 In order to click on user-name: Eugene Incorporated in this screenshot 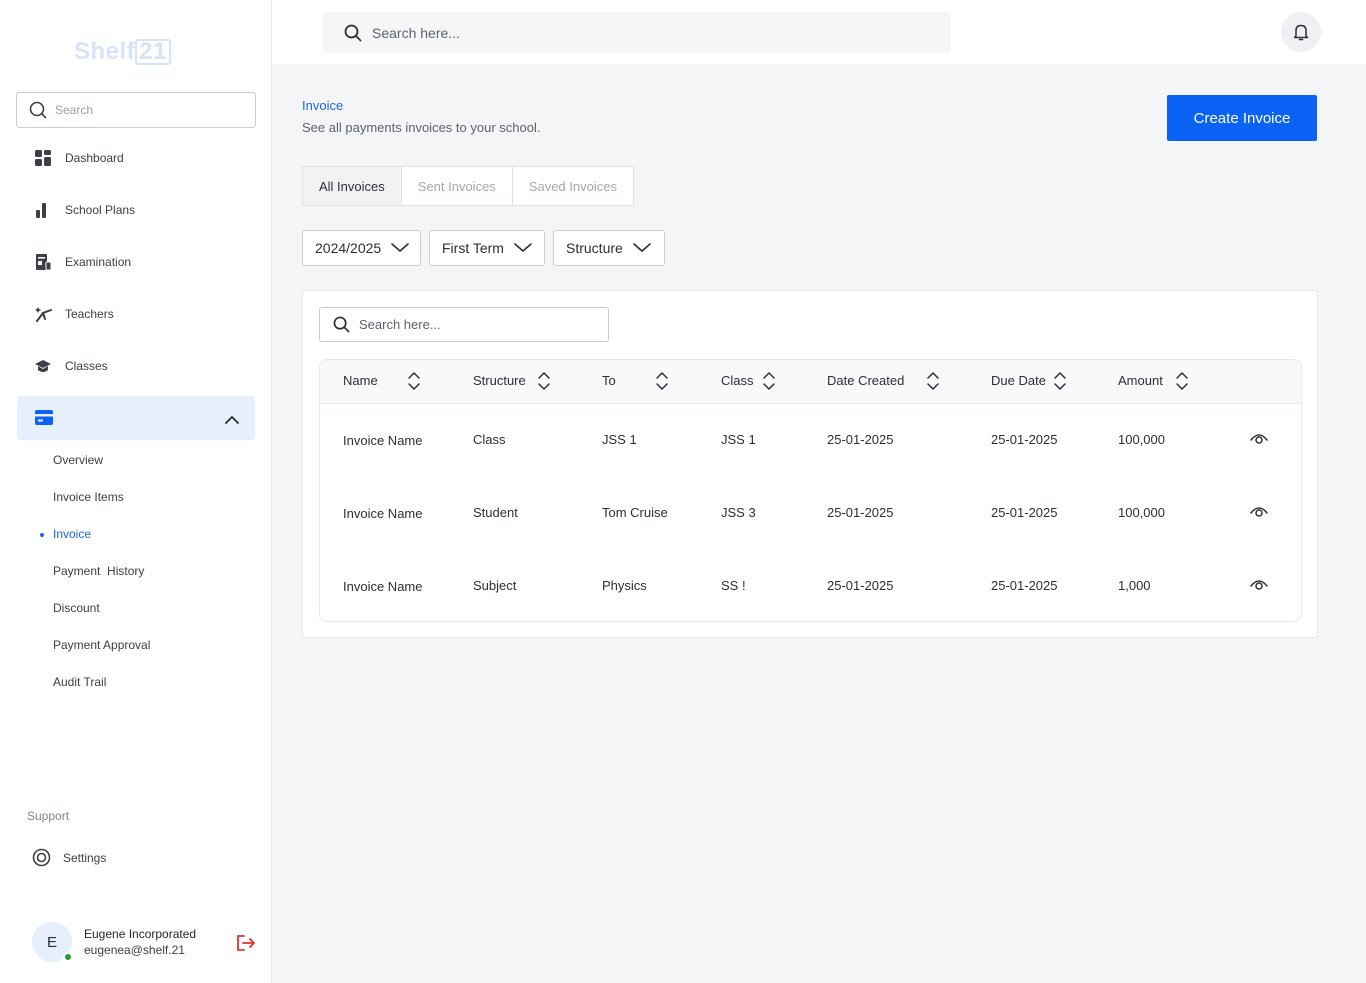, I will do `click(140, 934)`.